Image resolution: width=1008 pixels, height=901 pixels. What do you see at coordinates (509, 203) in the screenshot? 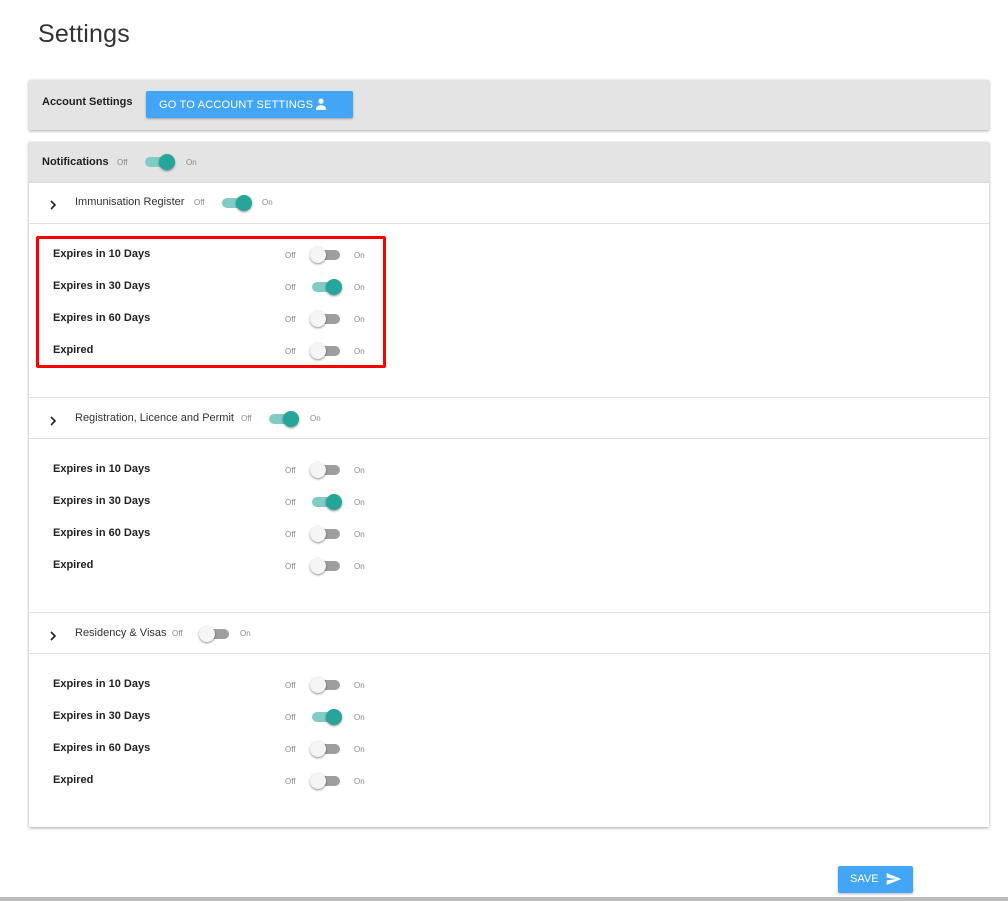
I see `section-immunisation-register: Immunisation Register Off On` at bounding box center [509, 203].